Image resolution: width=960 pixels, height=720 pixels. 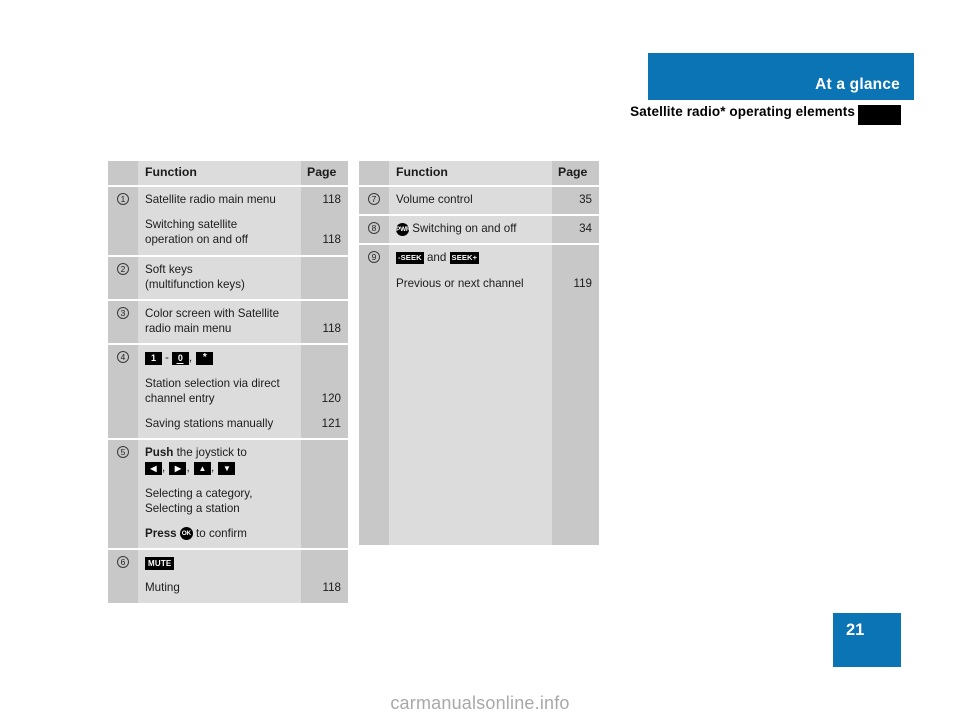 I want to click on row-page: 34, so click(x=575, y=230).